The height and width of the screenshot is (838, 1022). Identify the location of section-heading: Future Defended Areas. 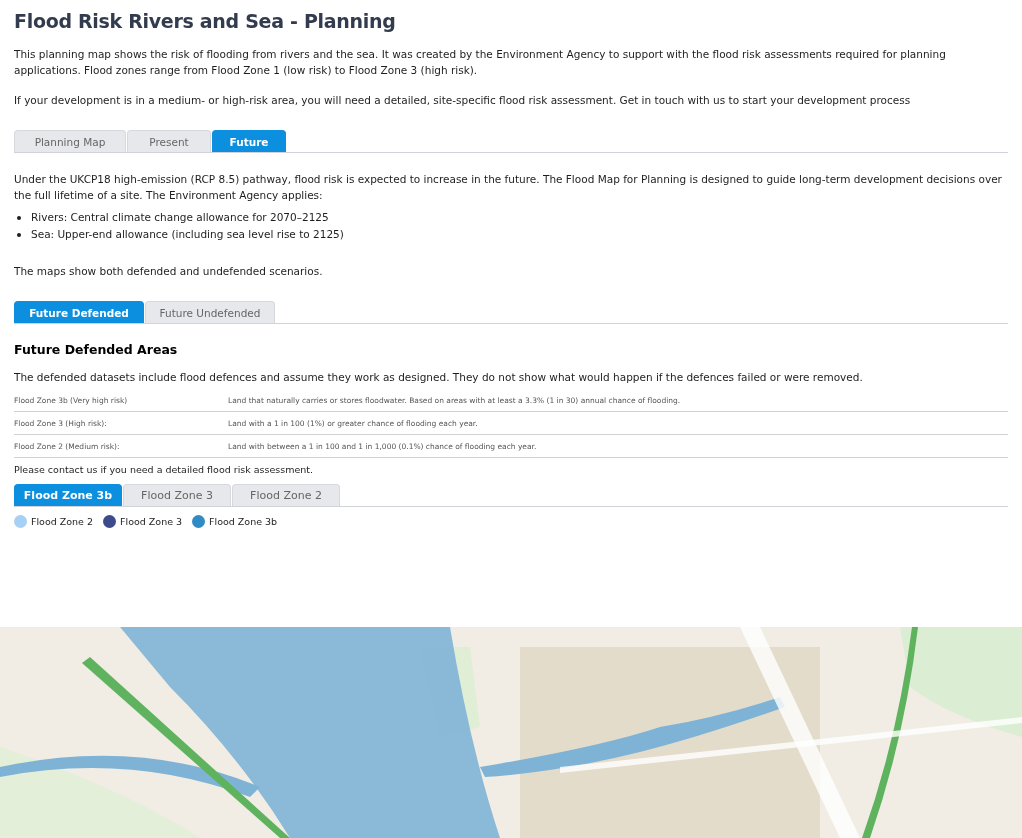
(96, 349).